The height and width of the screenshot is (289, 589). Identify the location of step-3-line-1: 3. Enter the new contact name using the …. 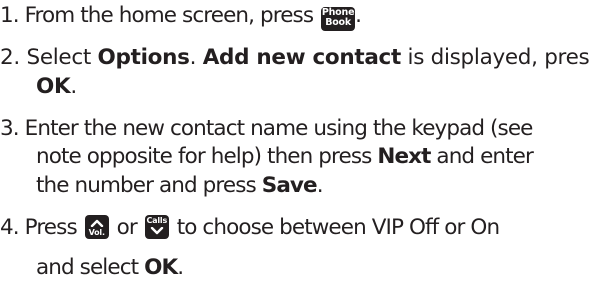
(266, 128).